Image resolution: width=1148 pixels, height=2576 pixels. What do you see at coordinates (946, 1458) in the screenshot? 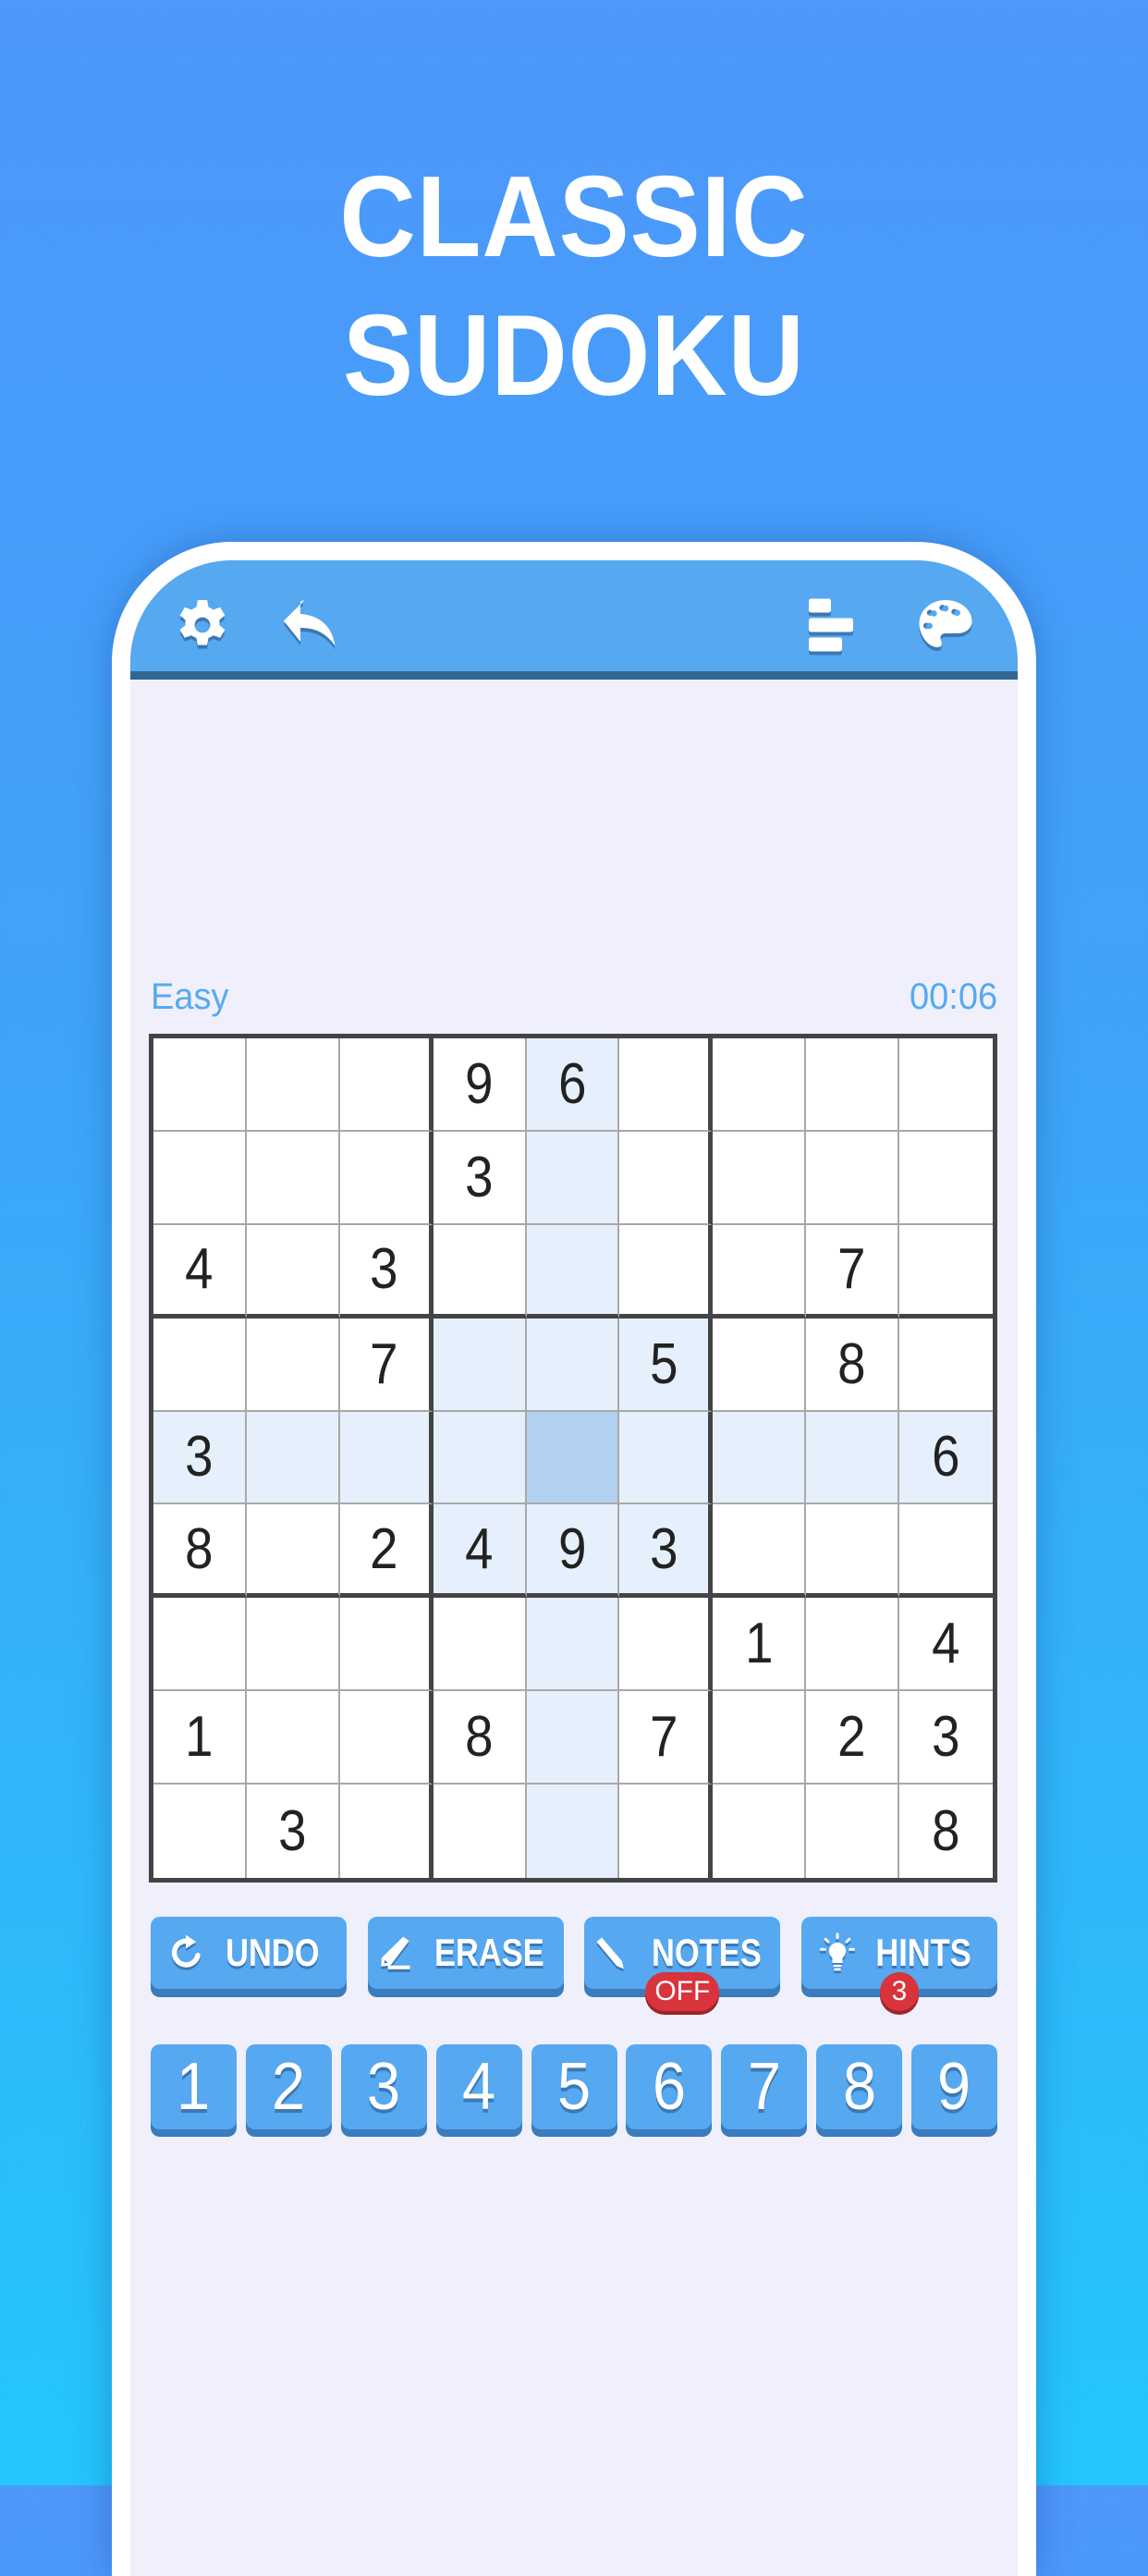
I see `sudoku-cell-r5-c9: 6` at bounding box center [946, 1458].